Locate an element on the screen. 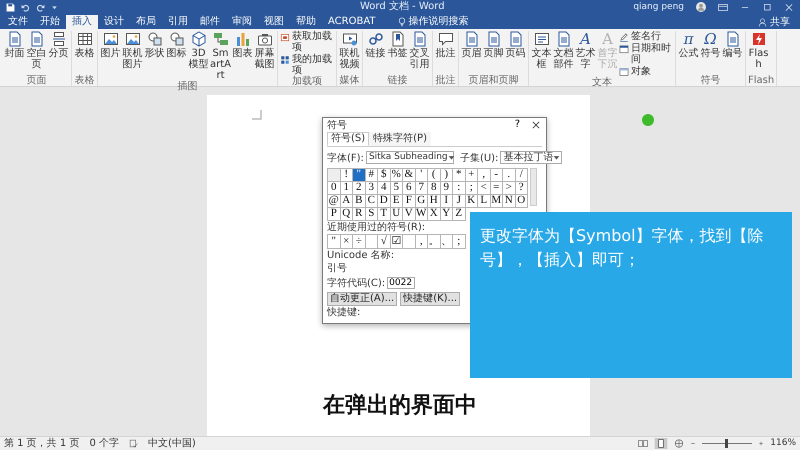 The height and width of the screenshot is (450, 800). zoom-in-icon is located at coordinates (761, 443).